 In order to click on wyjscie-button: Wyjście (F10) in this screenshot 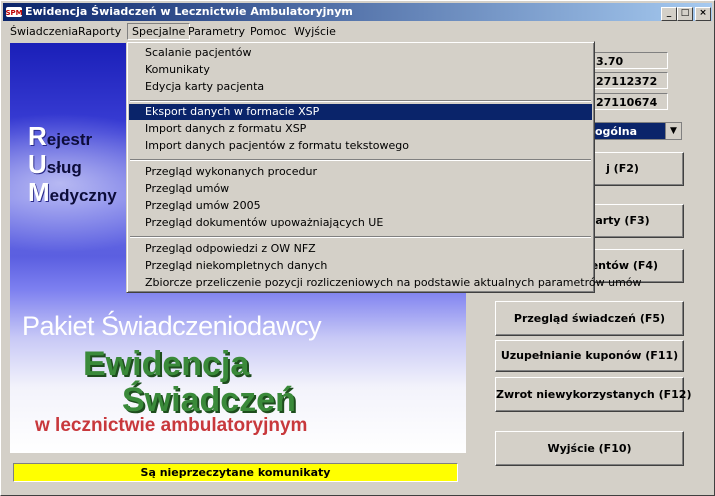, I will do `click(589, 448)`.